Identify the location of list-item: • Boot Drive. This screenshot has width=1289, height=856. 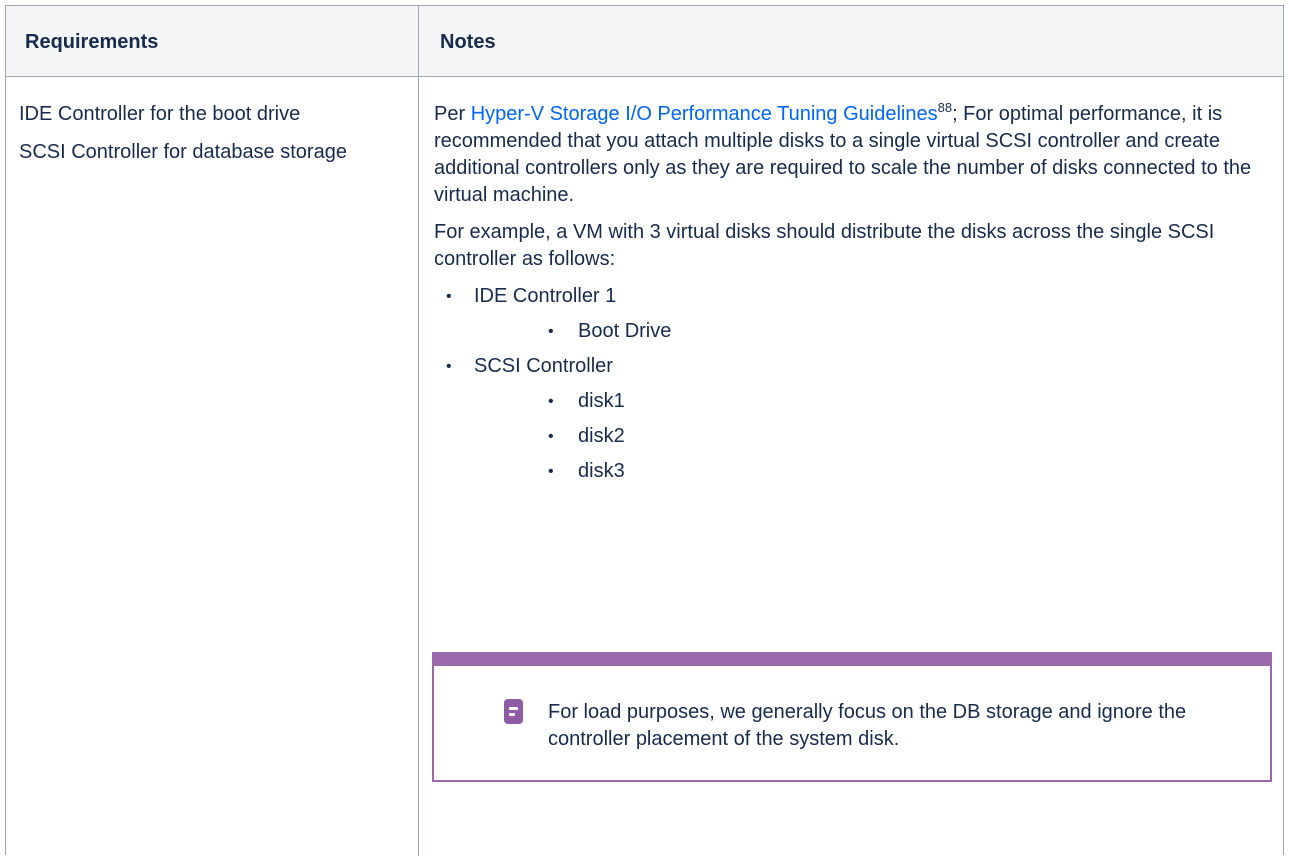
(871, 331).